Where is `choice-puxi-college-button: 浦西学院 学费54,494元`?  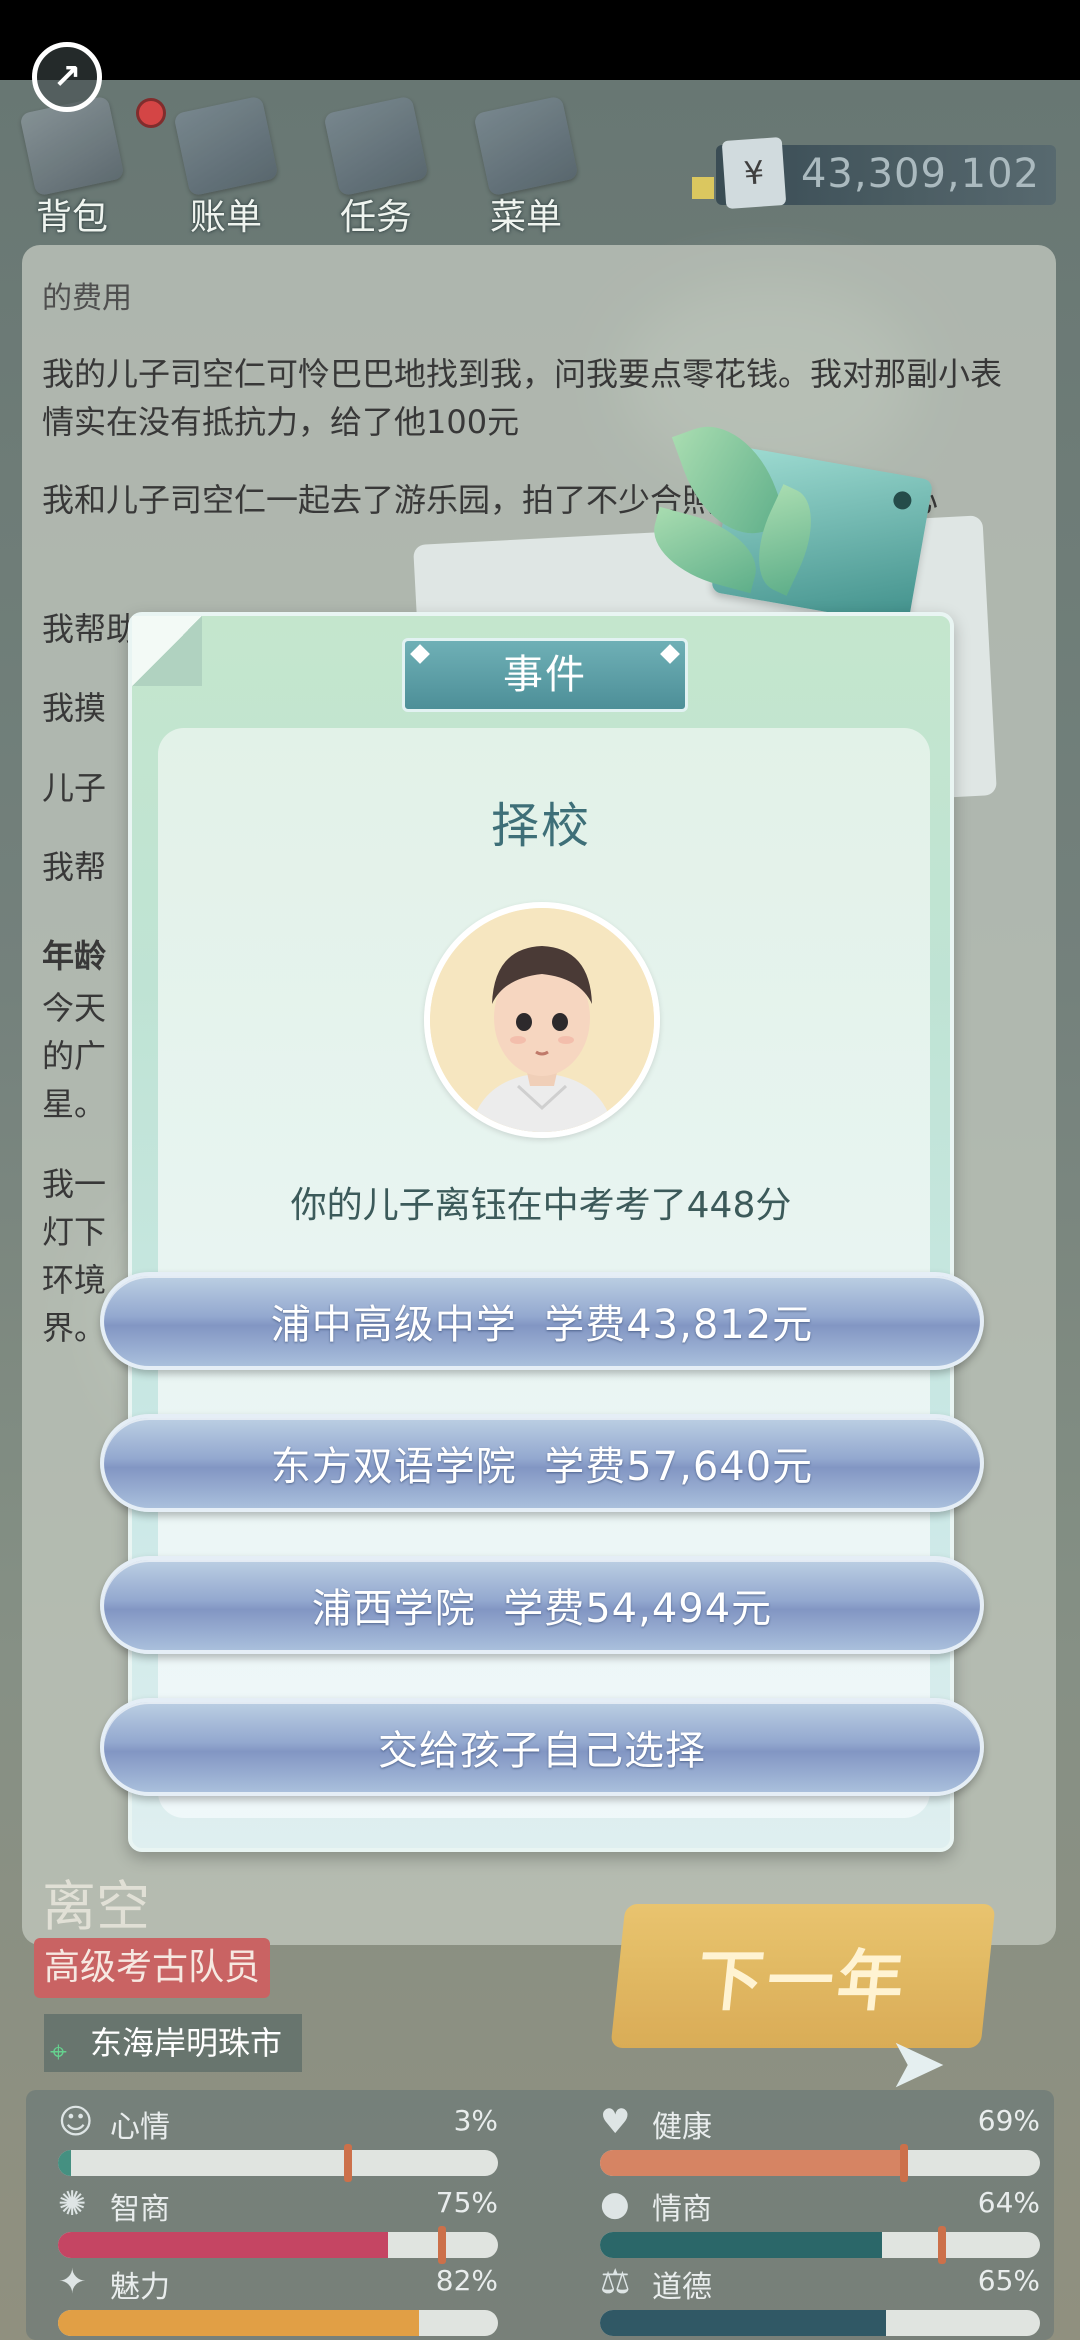
choice-puxi-college-button: 浦西学院 学费54,494元 is located at coordinates (542, 1605).